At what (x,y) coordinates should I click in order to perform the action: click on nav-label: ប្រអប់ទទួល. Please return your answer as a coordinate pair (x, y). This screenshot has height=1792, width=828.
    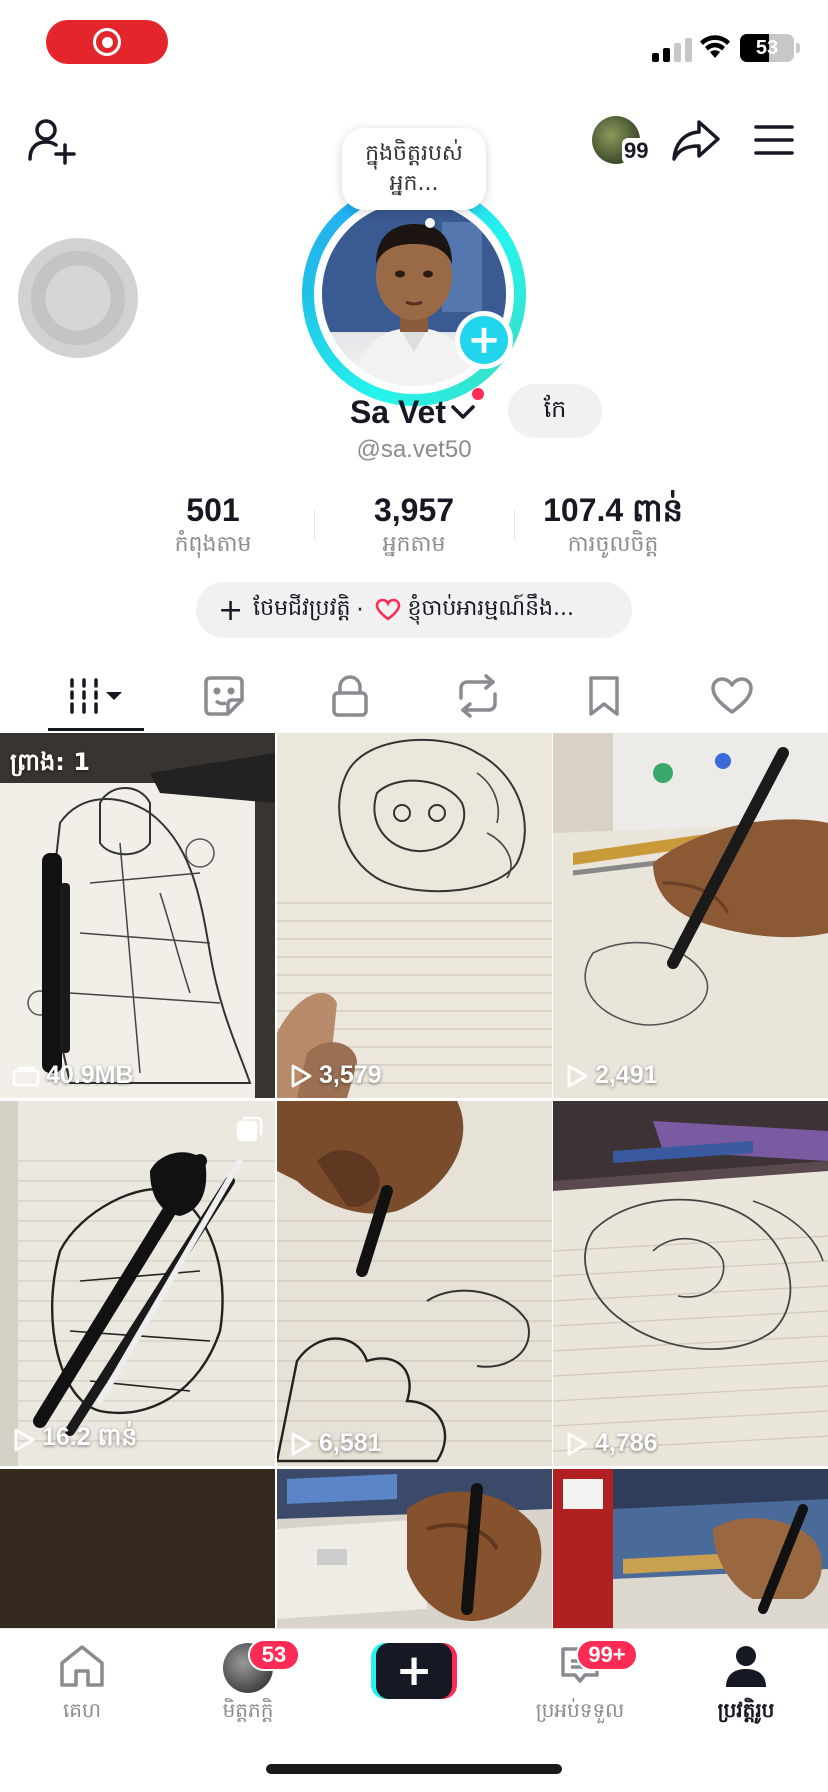
    Looking at the image, I should click on (580, 1710).